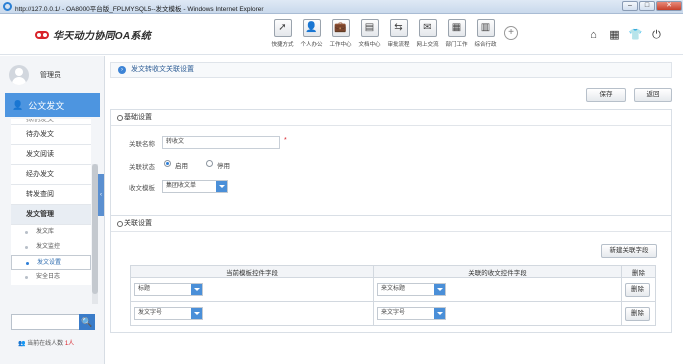 The image size is (683, 364). Describe the element at coordinates (252, 271) in the screenshot. I see `column-header: 当前模板控件字段` at that location.